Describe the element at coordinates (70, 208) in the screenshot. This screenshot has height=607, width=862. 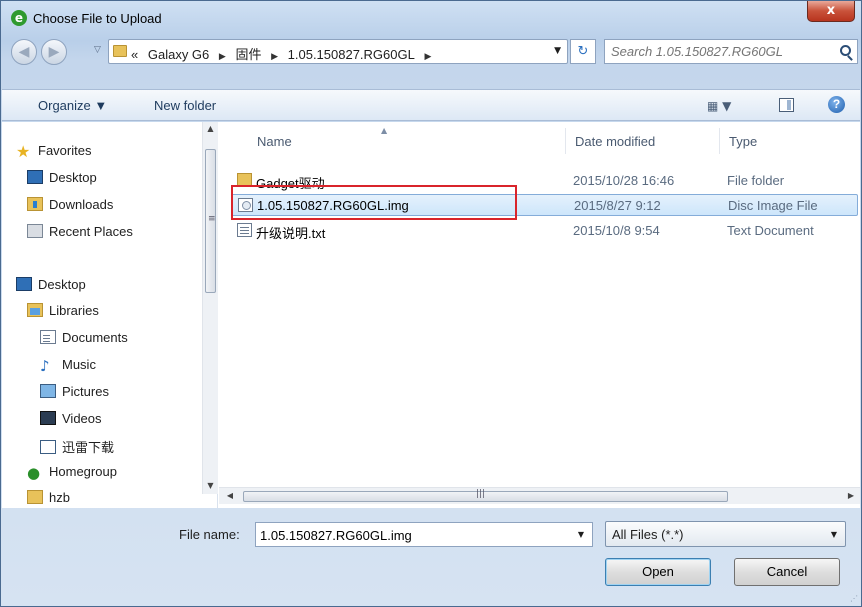
I see `nav-downloads: Downloads` at that location.